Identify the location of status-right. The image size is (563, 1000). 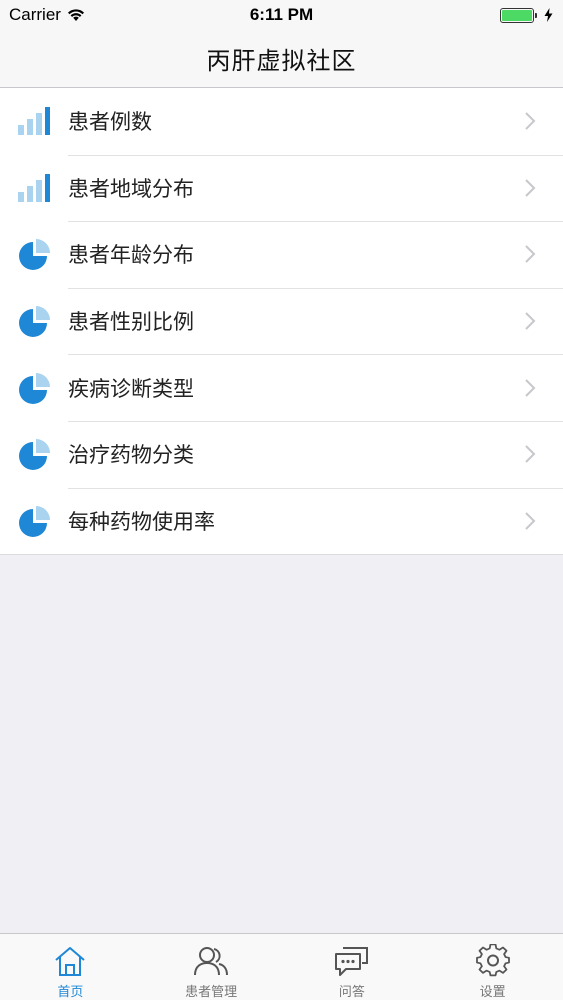
(526, 15).